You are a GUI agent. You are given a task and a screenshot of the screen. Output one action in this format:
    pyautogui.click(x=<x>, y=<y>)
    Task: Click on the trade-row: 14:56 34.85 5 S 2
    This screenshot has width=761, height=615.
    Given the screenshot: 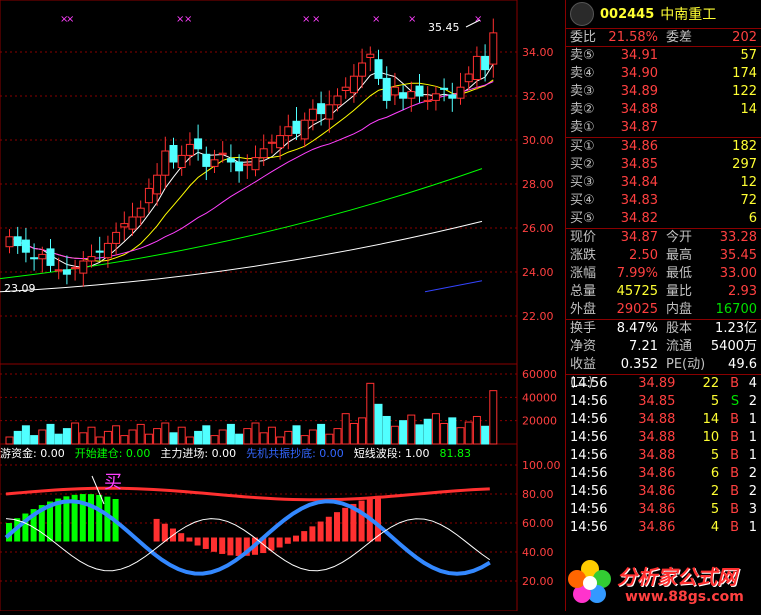 What is the action you would take?
    pyautogui.click(x=663, y=402)
    